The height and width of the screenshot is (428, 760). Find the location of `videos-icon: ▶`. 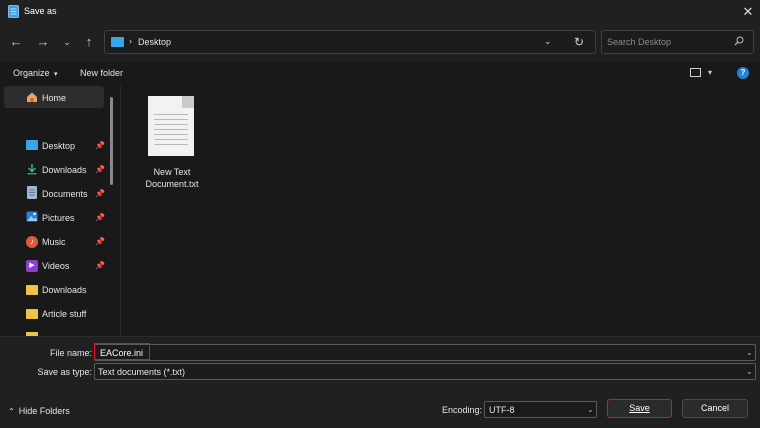

videos-icon: ▶ is located at coordinates (32, 266).